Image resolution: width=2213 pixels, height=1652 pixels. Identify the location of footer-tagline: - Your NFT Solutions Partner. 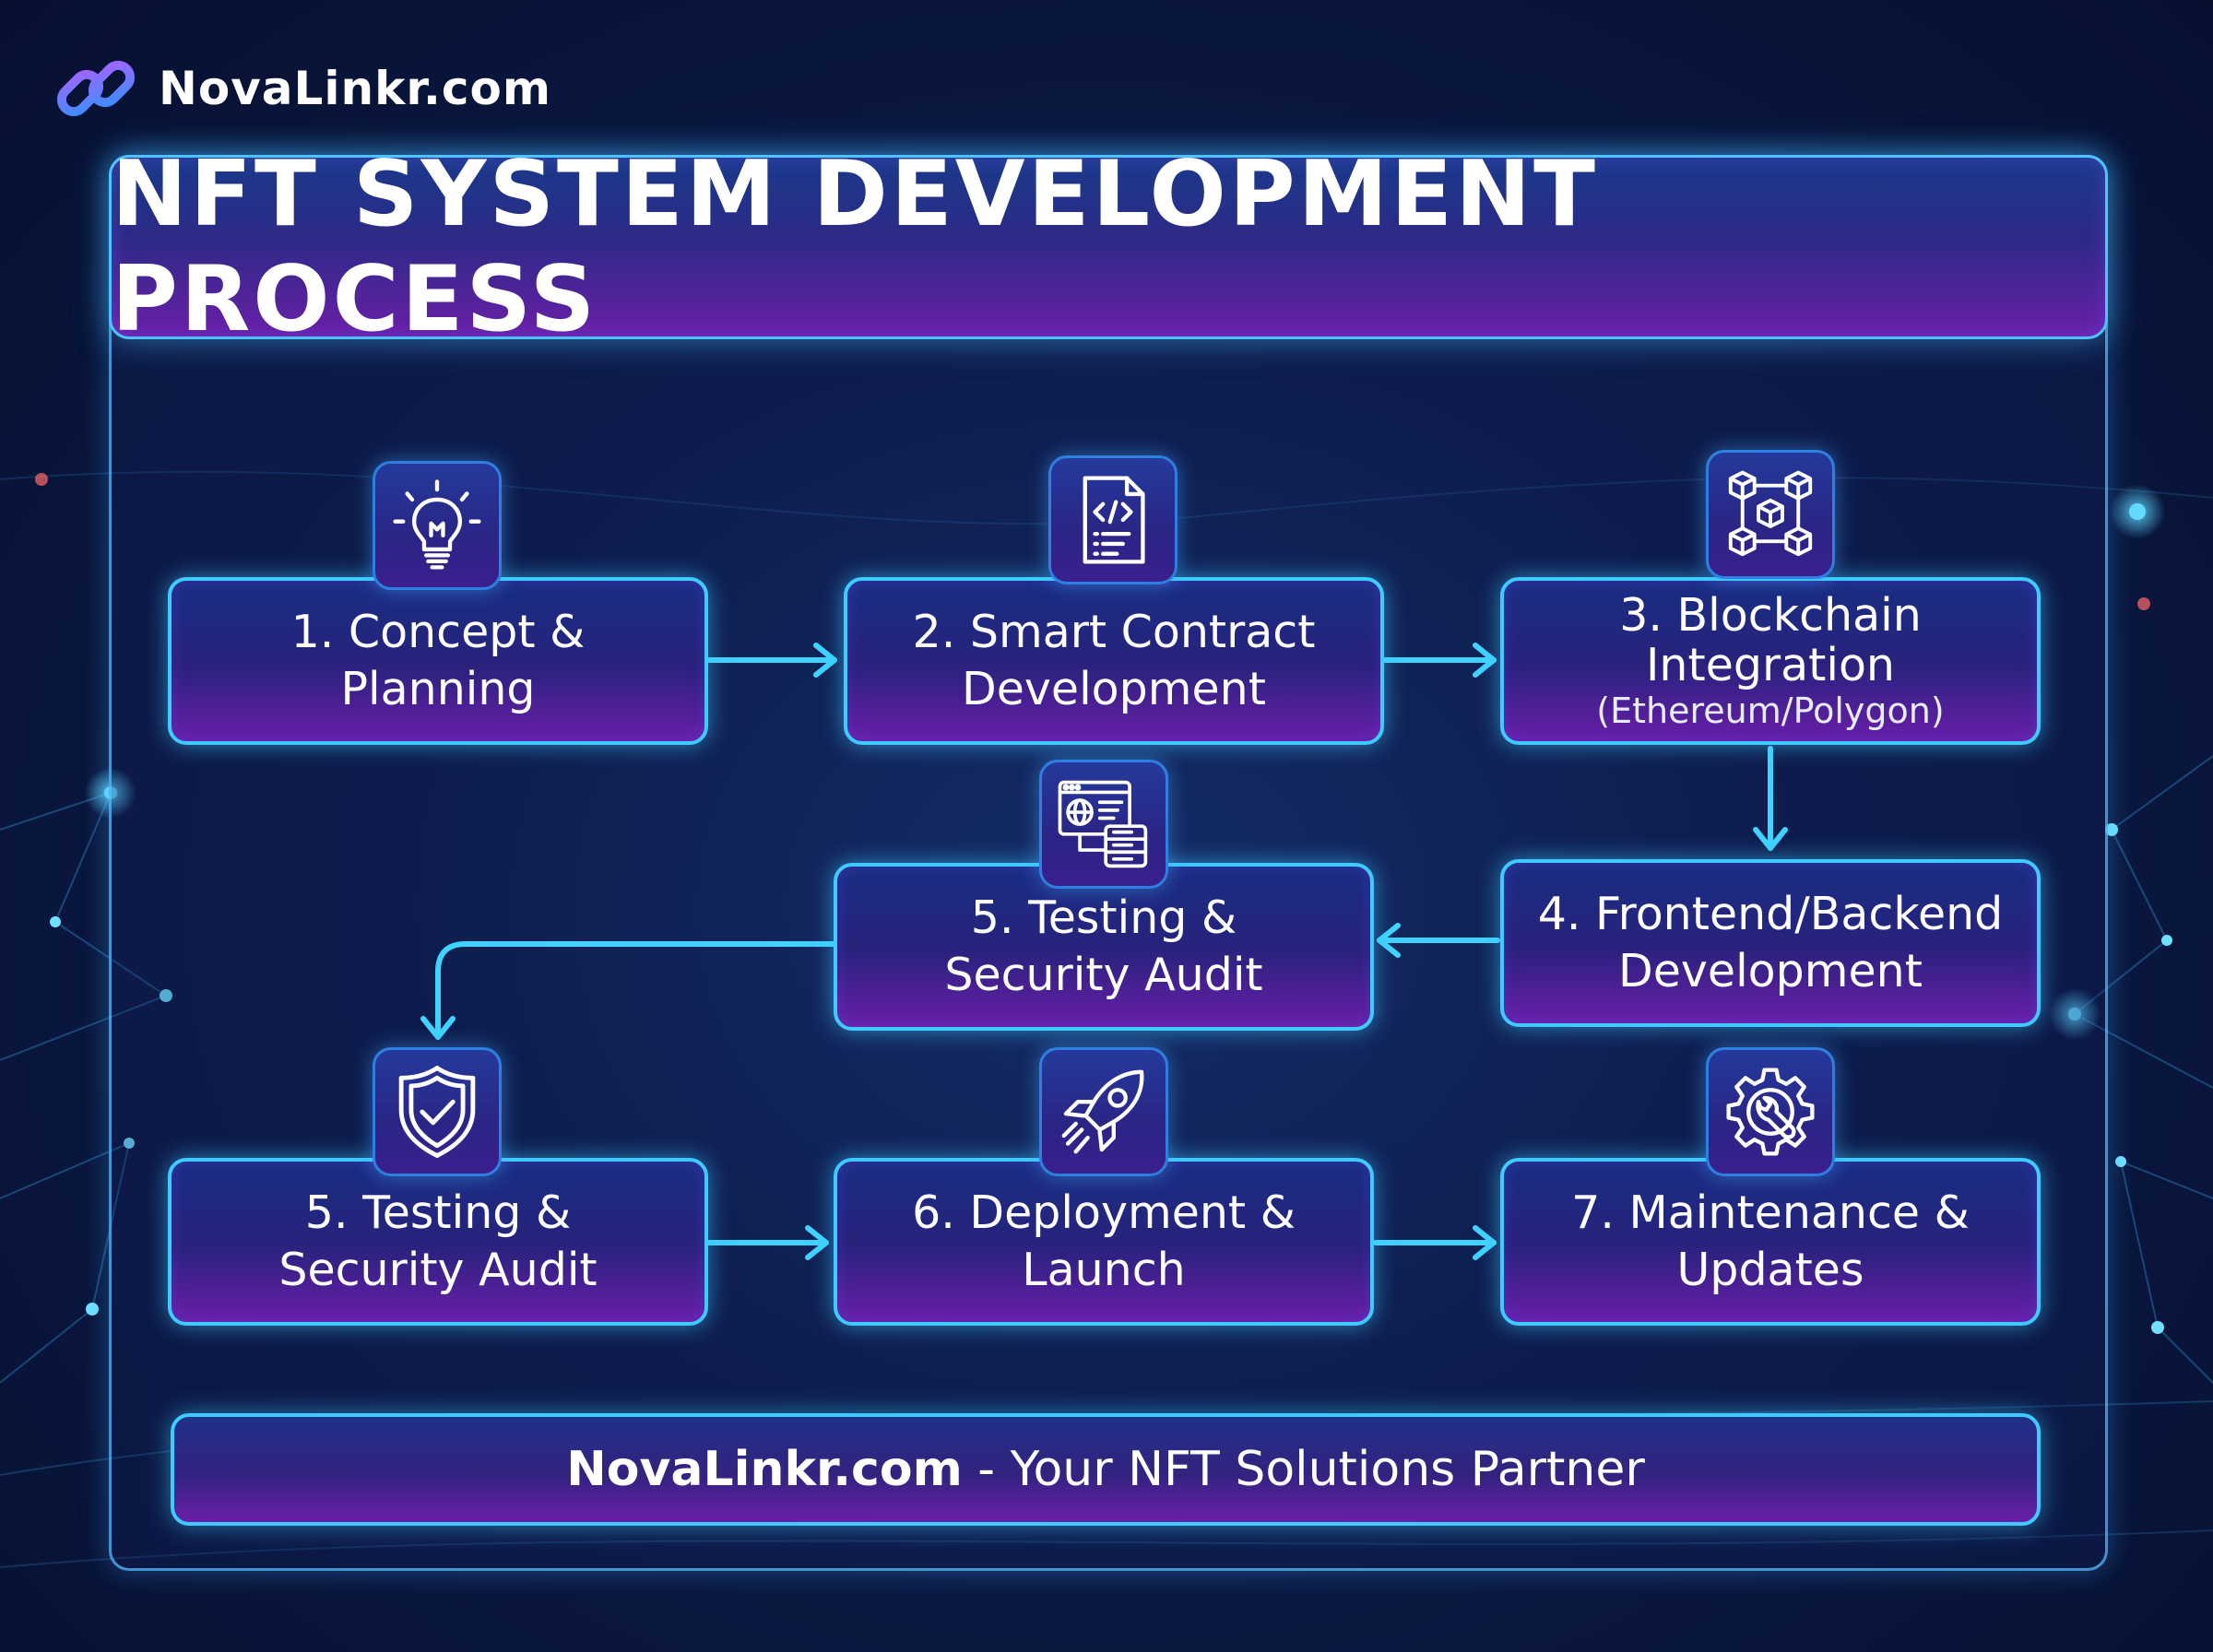
(1303, 1469).